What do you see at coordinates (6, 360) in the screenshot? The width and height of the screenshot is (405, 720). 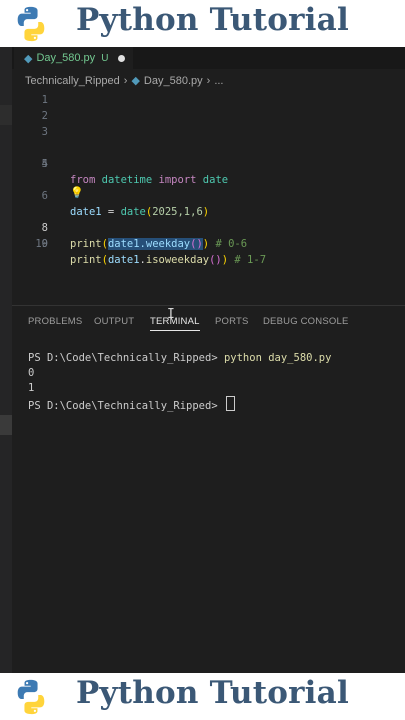 I see `activity-bar` at bounding box center [6, 360].